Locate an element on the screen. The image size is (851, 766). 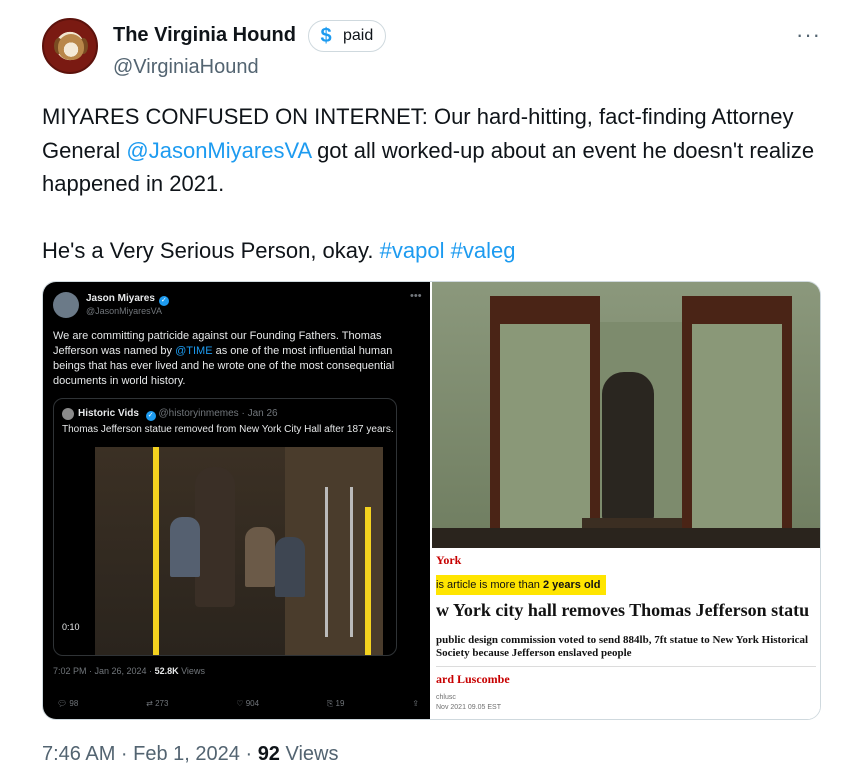
news-byline: ard Luscombe is located at coordinates (473, 679).